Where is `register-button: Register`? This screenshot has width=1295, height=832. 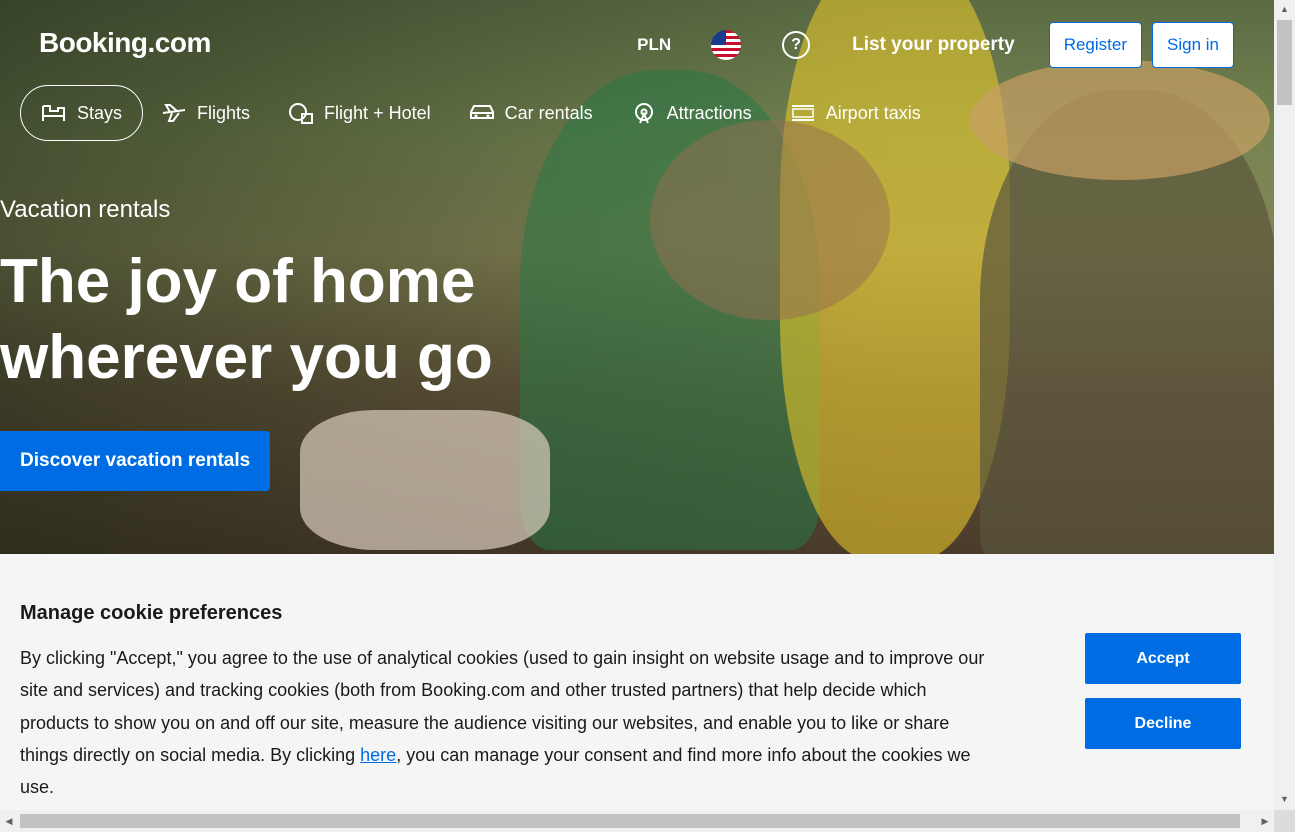
register-button: Register is located at coordinates (1095, 45).